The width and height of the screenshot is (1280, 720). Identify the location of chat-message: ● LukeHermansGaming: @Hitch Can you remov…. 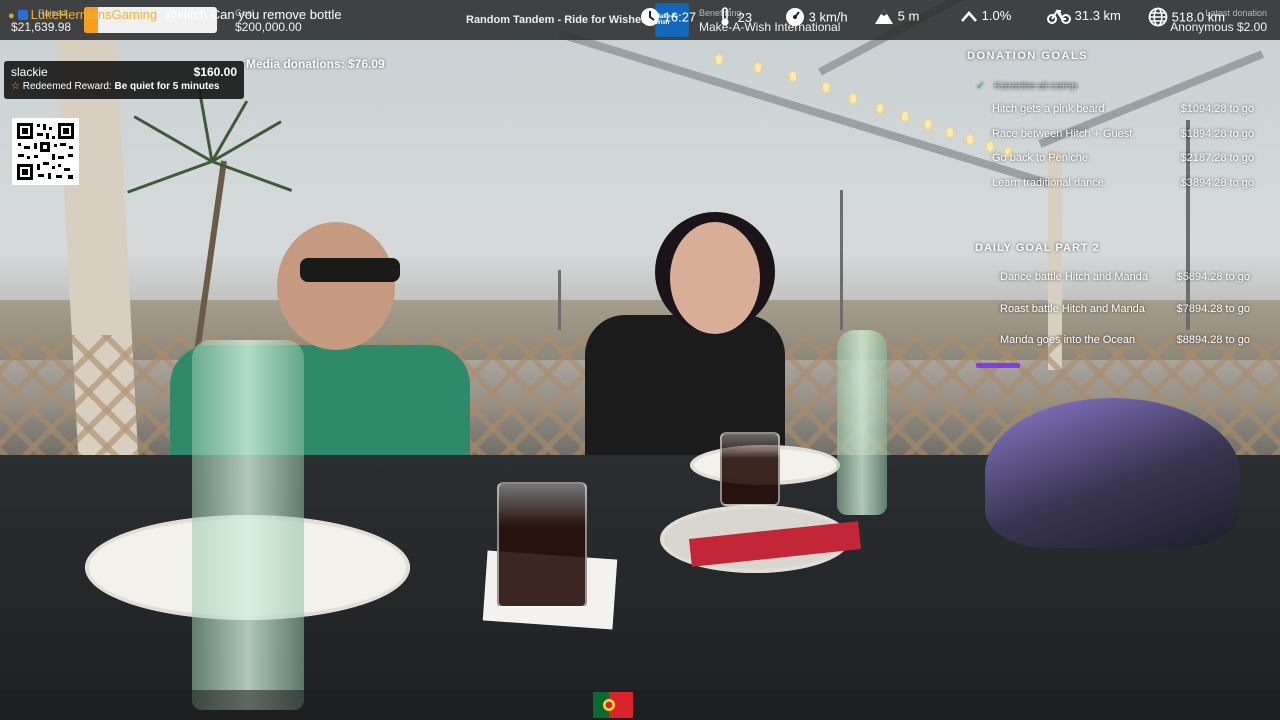
(175, 14).